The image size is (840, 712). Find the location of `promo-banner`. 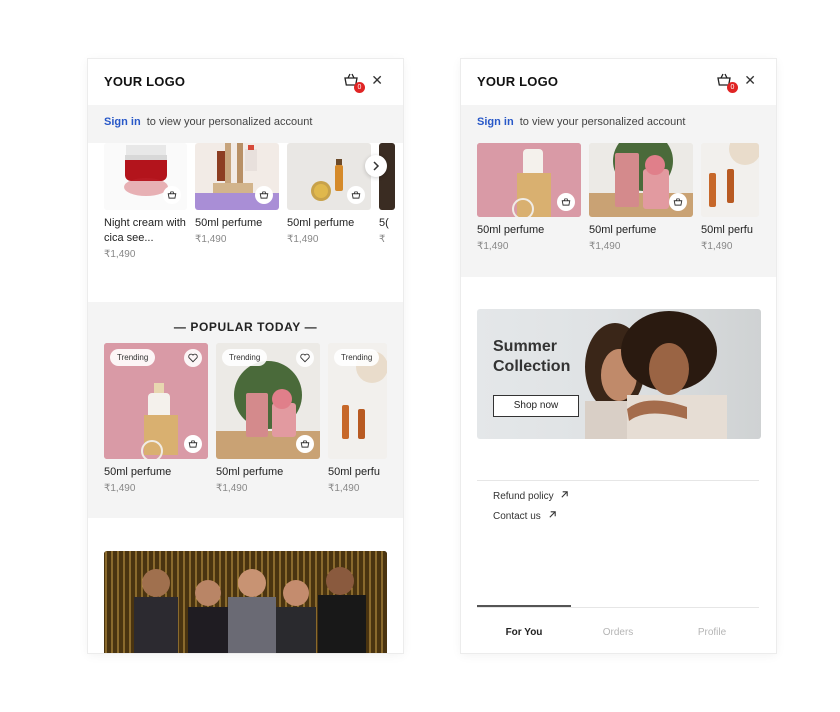

promo-banner is located at coordinates (245, 602).